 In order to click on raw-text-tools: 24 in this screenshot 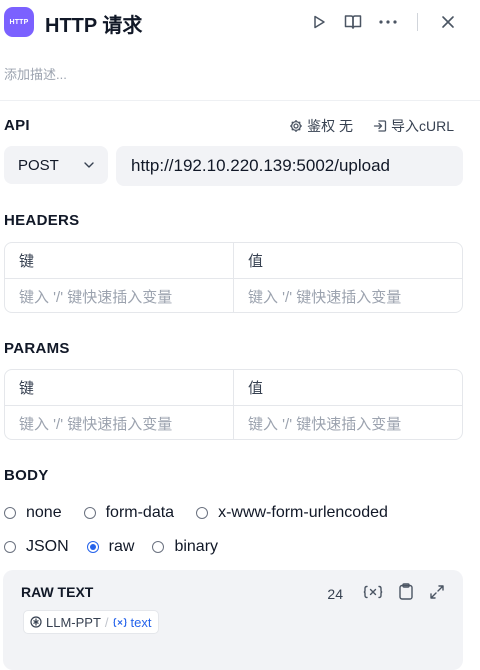, I will do `click(386, 594)`.